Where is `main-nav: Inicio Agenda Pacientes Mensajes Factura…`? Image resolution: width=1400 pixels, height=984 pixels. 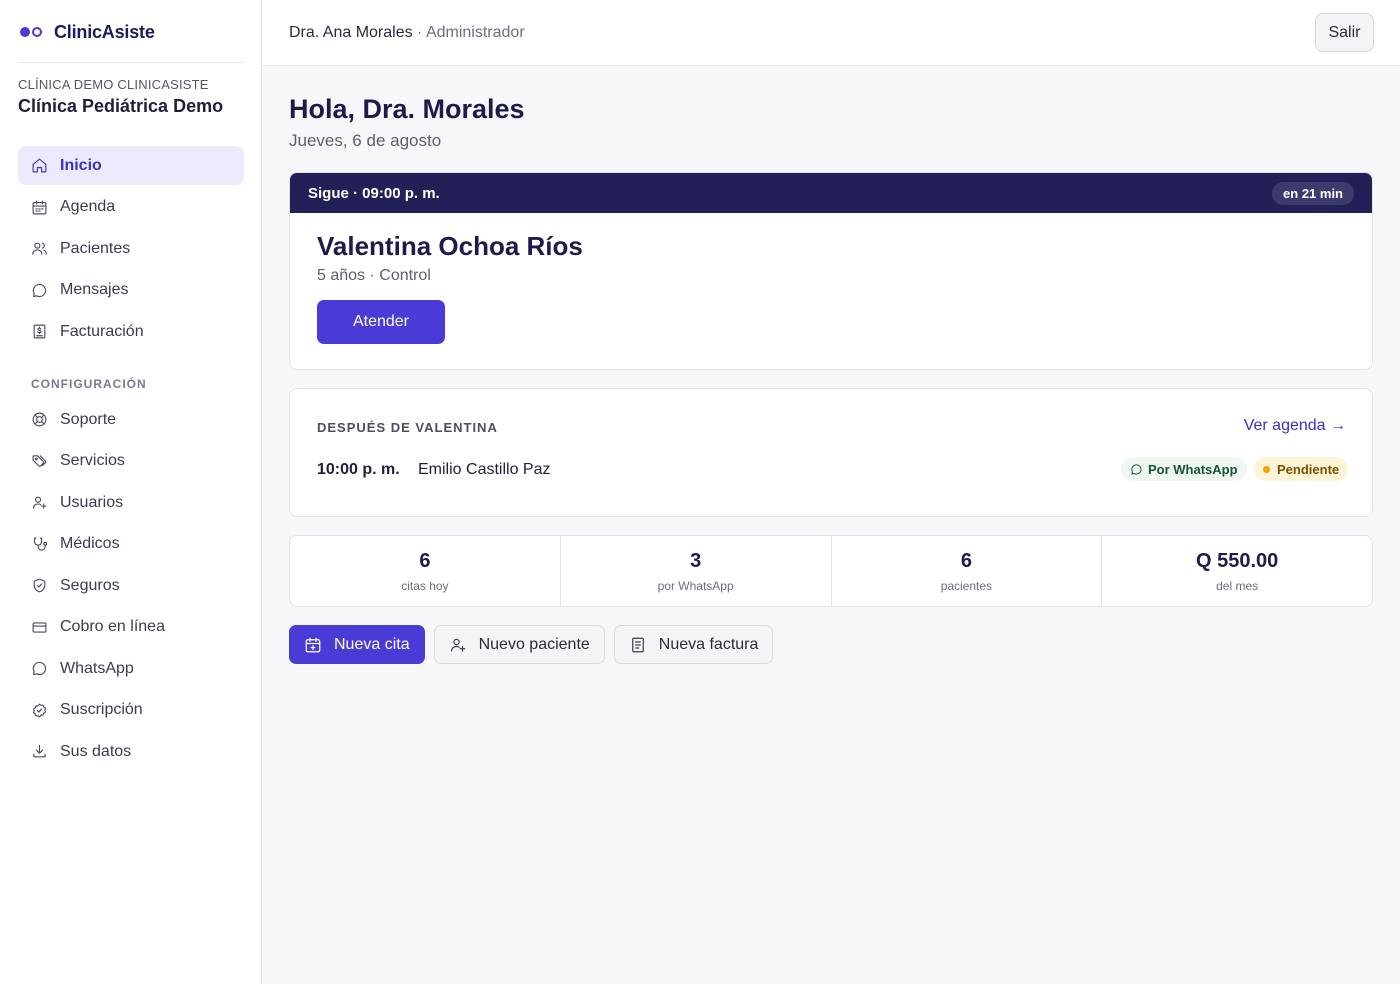 main-nav: Inicio Agenda Pacientes Mensajes Factura… is located at coordinates (131, 250).